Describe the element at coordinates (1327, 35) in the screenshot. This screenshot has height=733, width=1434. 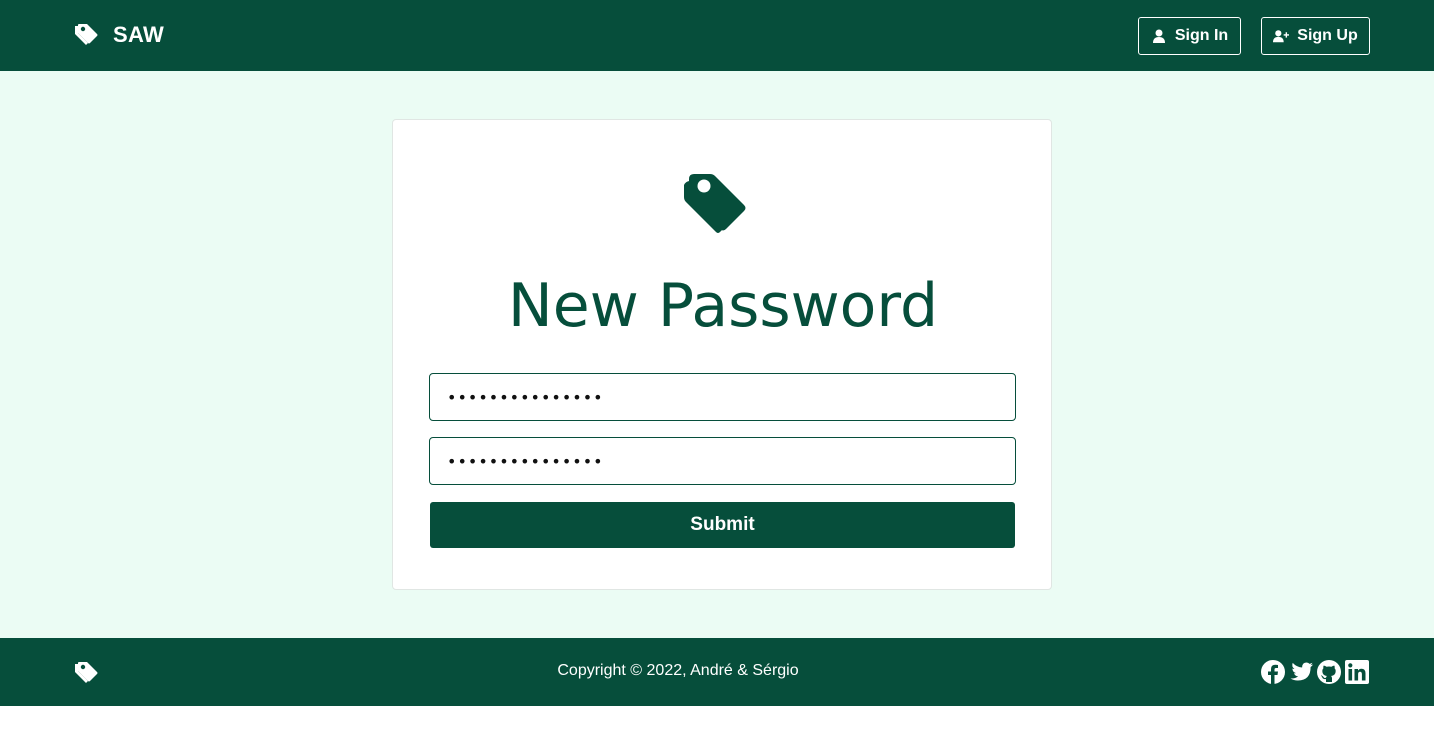
I see `sign-up-label: Sign Up` at that location.